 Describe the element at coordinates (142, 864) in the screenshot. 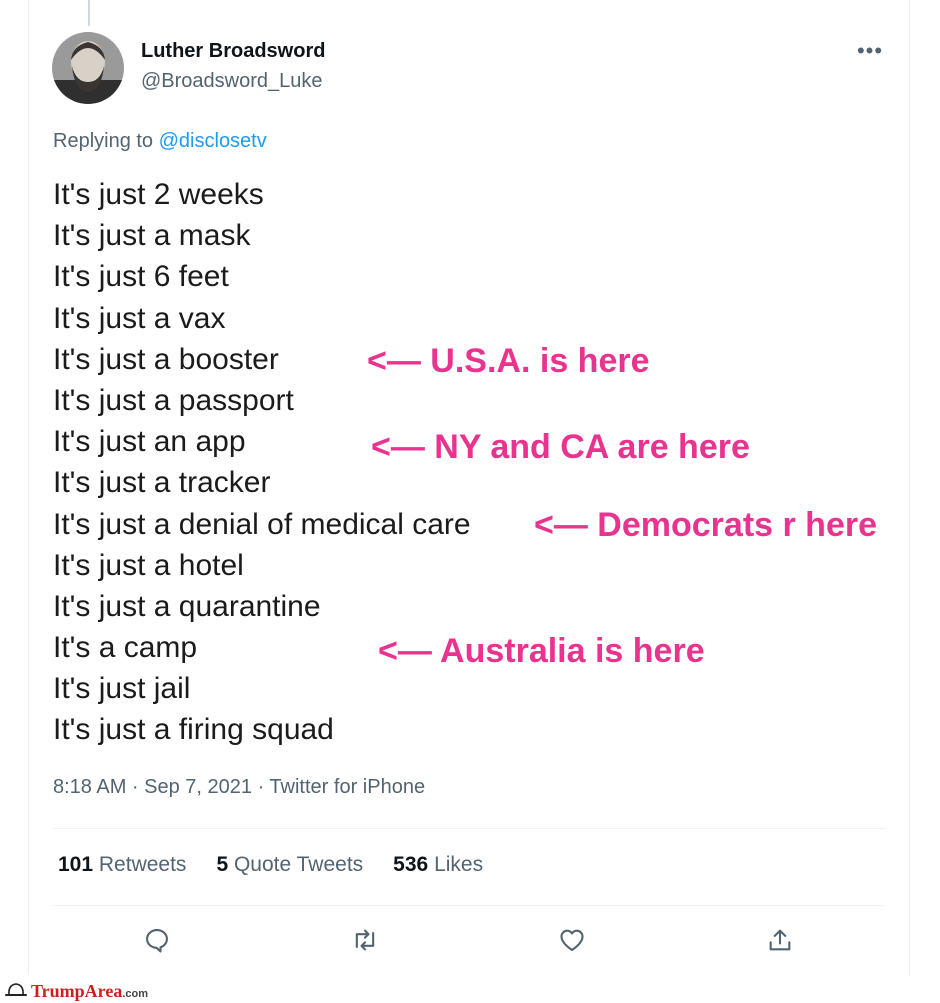

I see `retweets-label: Retweets` at that location.